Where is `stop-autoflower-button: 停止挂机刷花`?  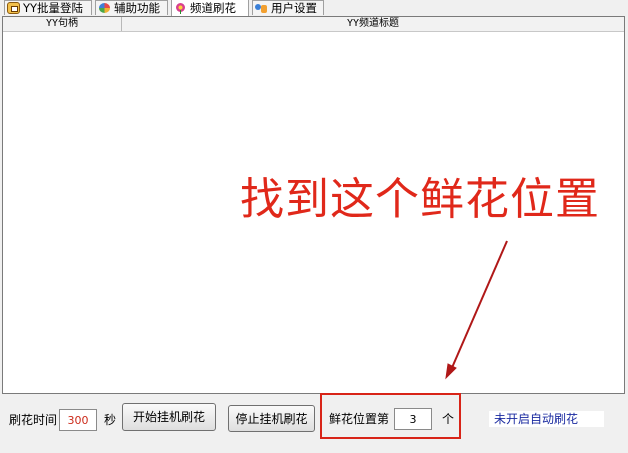 stop-autoflower-button: 停止挂机刷花 is located at coordinates (271, 418).